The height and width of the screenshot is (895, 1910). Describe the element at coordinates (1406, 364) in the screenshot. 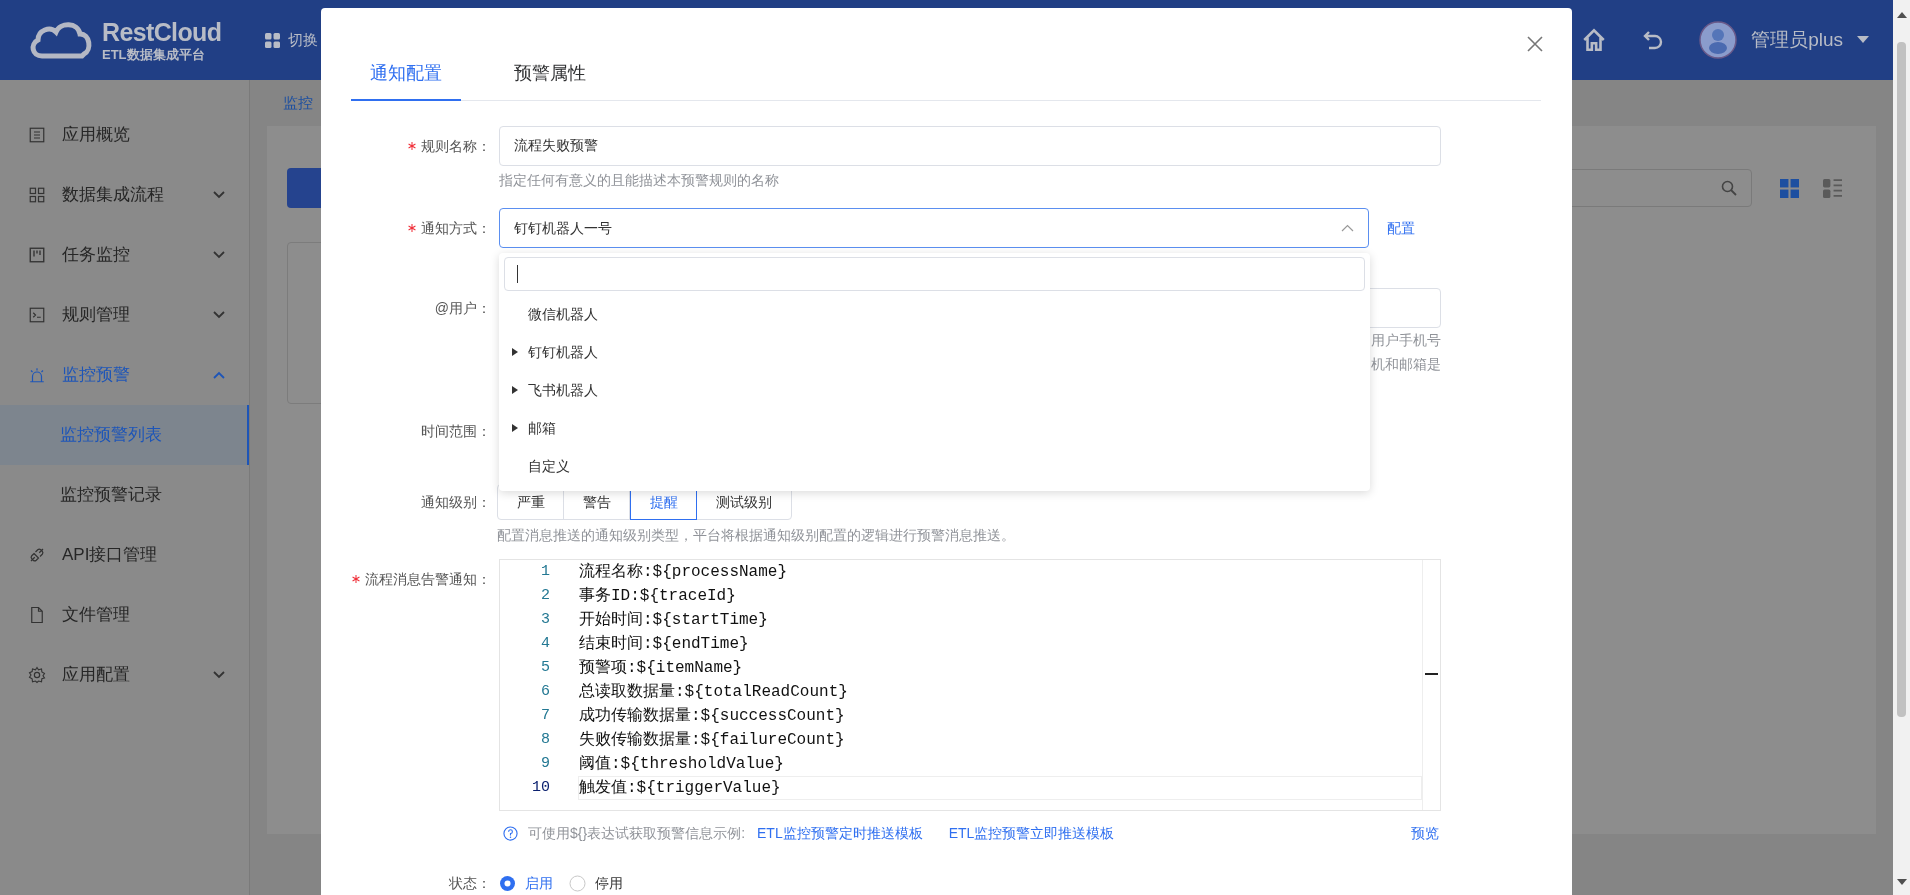

I see `hint-text: 机和邮箱是` at that location.